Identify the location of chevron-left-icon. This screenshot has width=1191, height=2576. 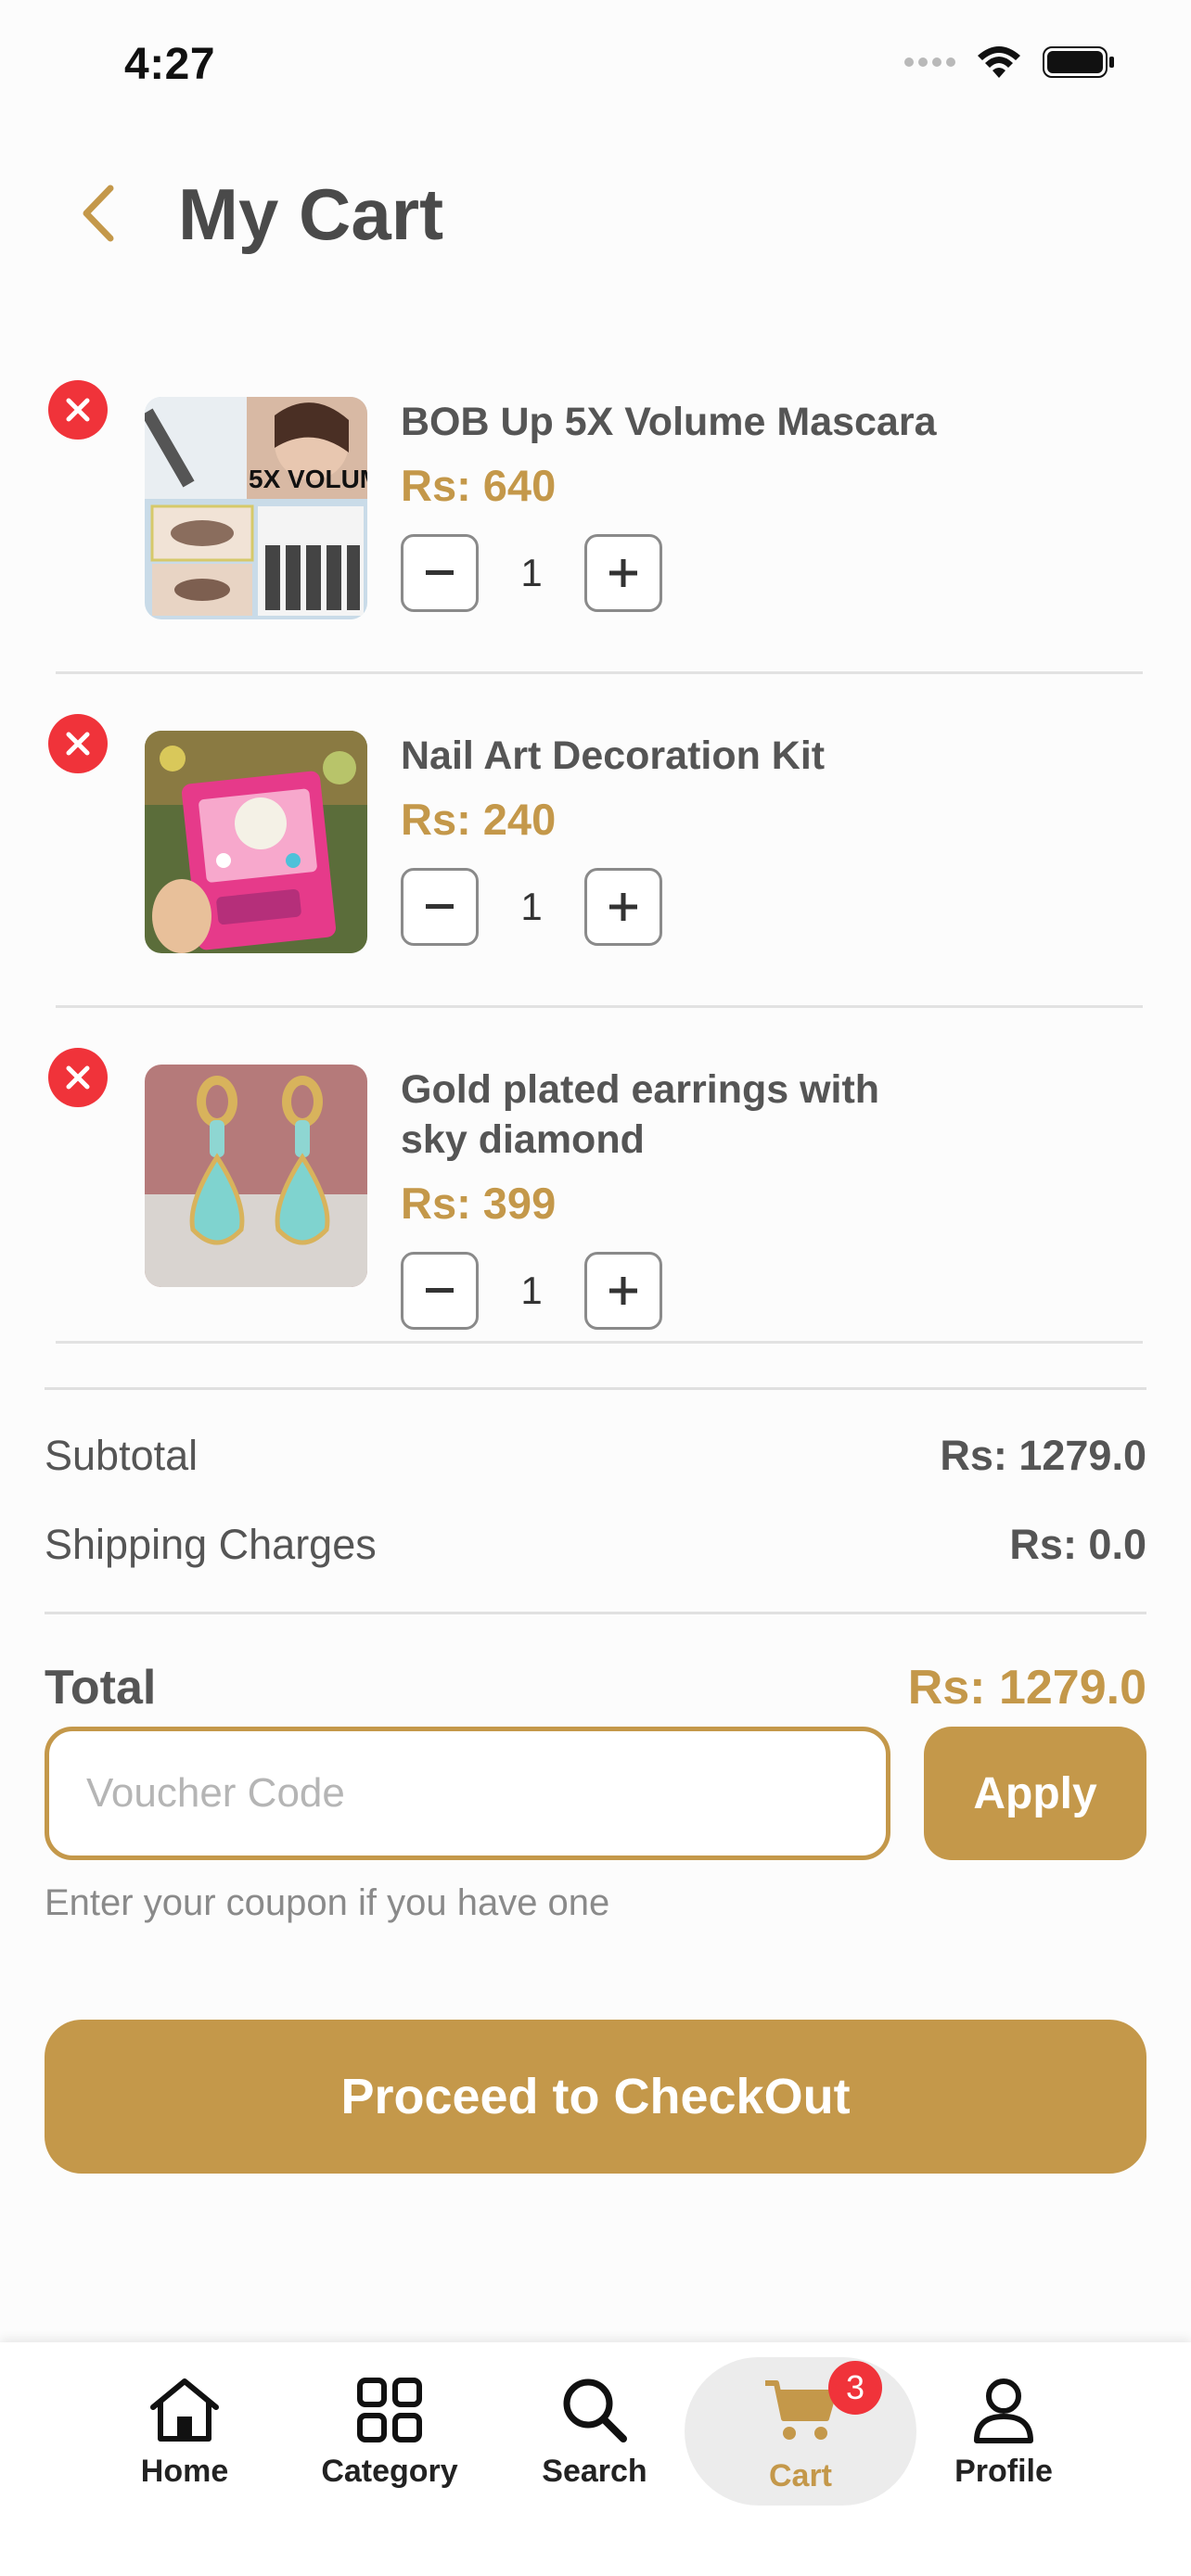
(98, 213).